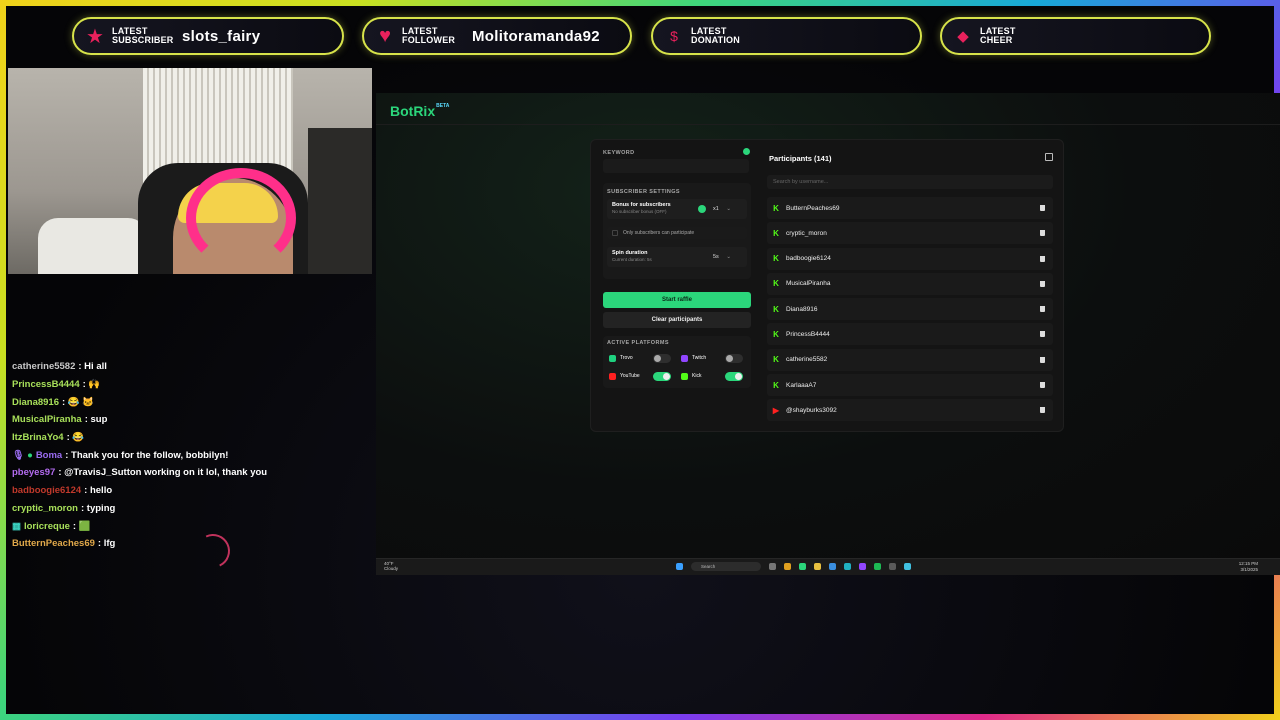 The height and width of the screenshot is (720, 1280). What do you see at coordinates (536, 36) in the screenshot?
I see `alert-value: Molitoramanda92` at bounding box center [536, 36].